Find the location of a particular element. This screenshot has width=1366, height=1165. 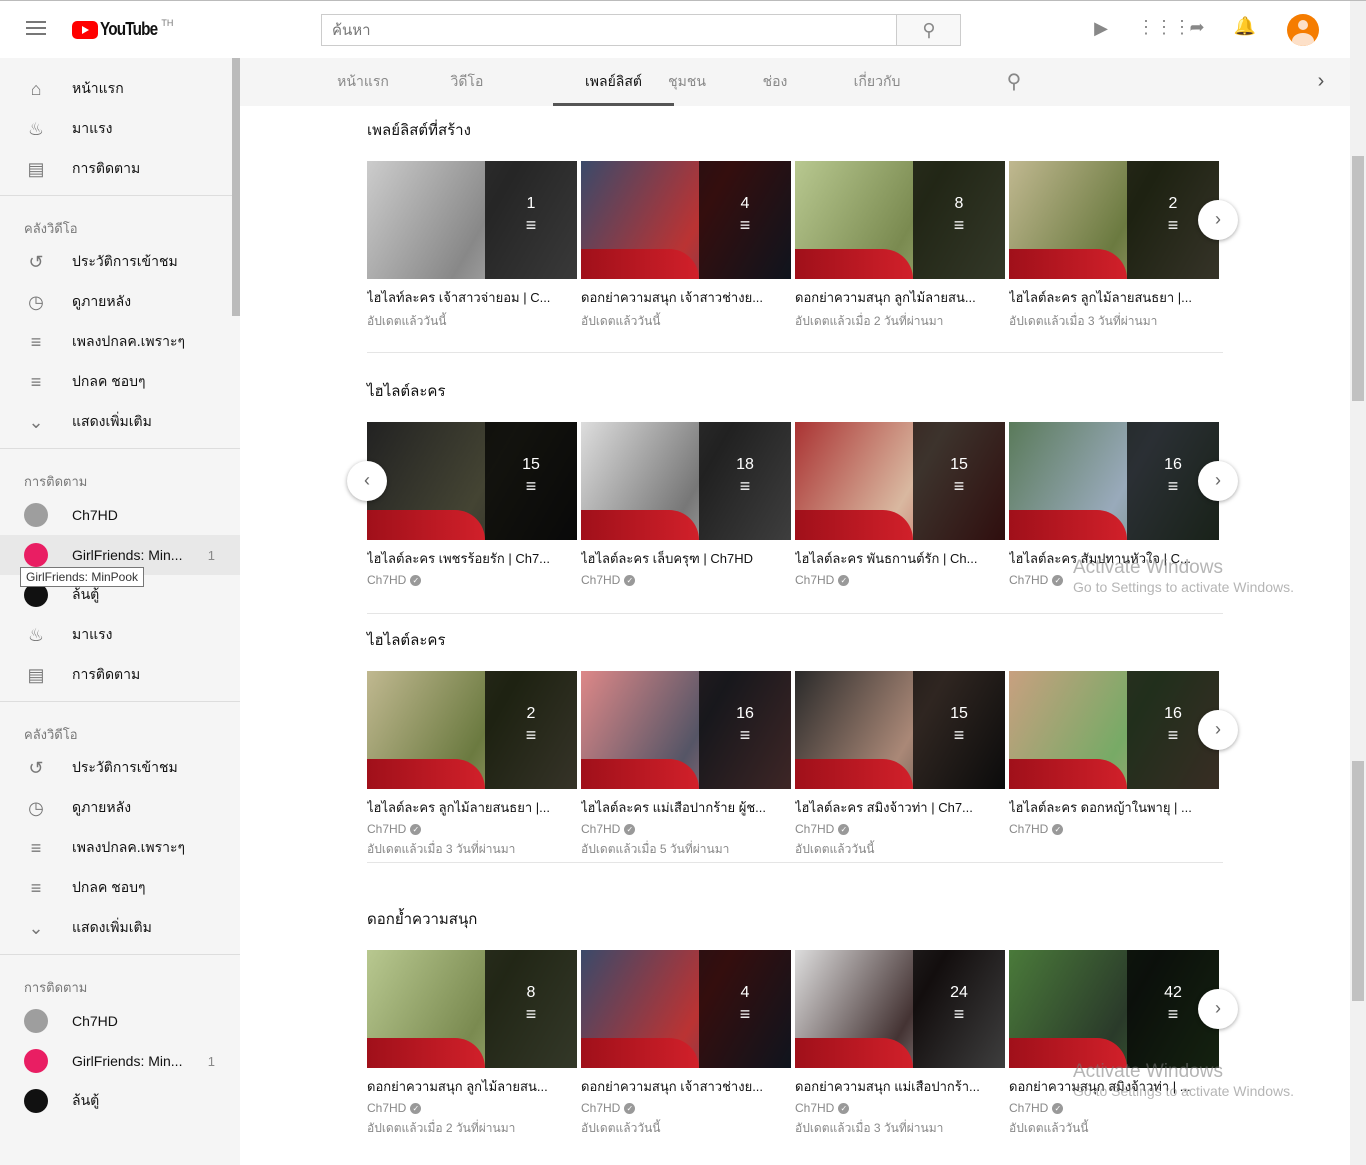

channel-avatar is located at coordinates (36, 555).